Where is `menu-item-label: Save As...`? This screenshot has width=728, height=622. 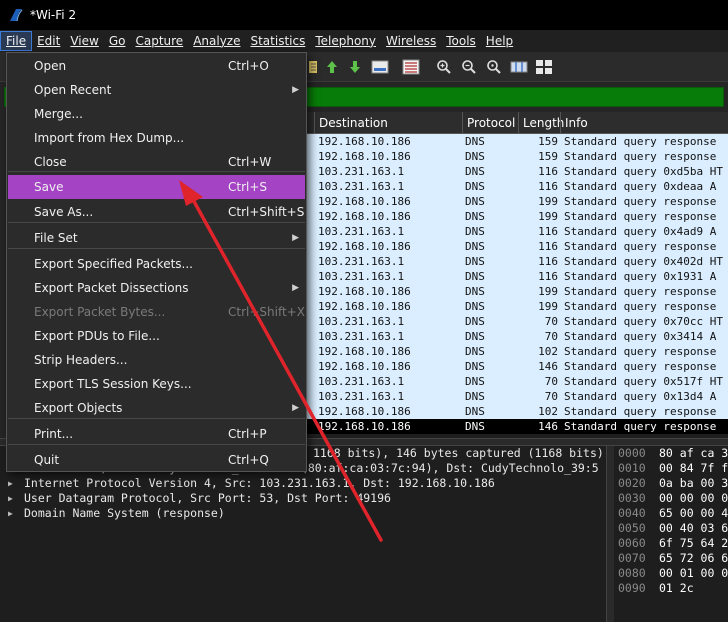 menu-item-label: Save As... is located at coordinates (64, 212).